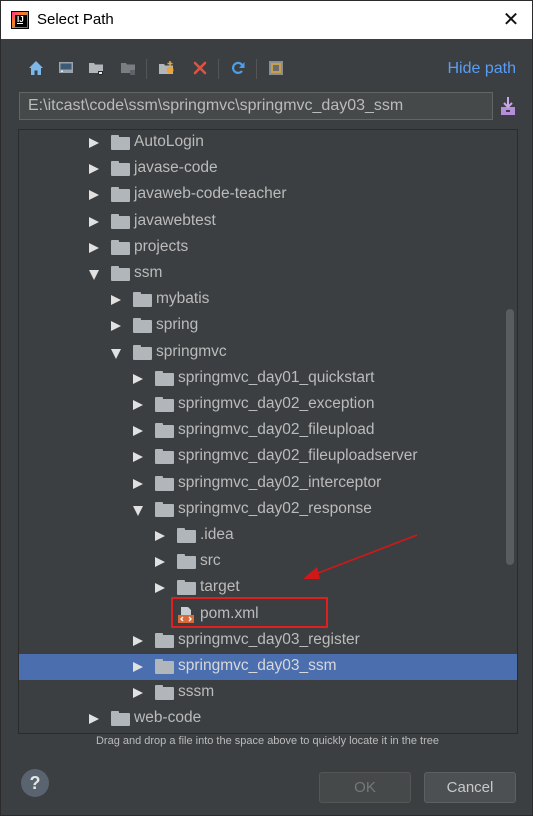  What do you see at coordinates (268, 169) in the screenshot?
I see `tree-folder-item: javase-code` at bounding box center [268, 169].